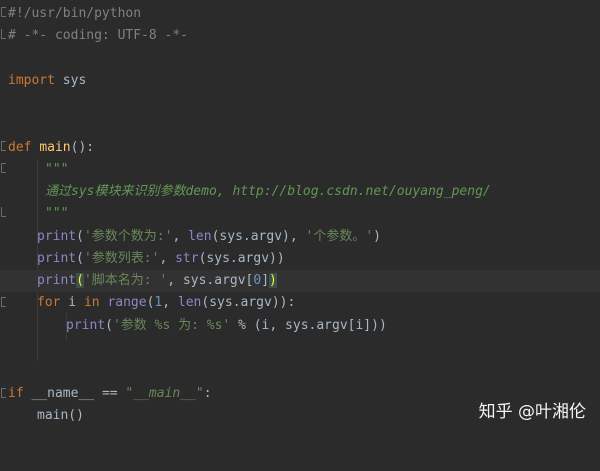 This screenshot has height=471, width=600. What do you see at coordinates (57, 213) in the screenshot?
I see `docstring-close: """` at bounding box center [57, 213].